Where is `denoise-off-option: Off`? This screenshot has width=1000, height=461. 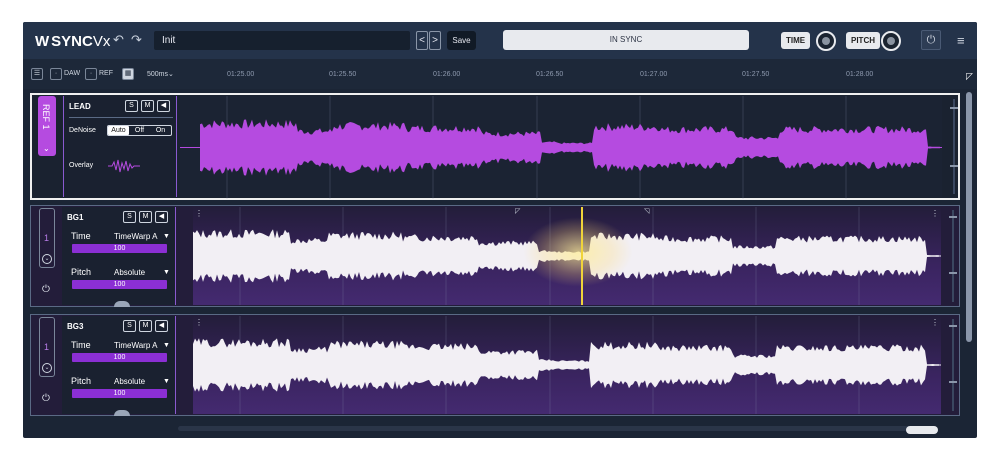
denoise-off-option: Off is located at coordinates (139, 130).